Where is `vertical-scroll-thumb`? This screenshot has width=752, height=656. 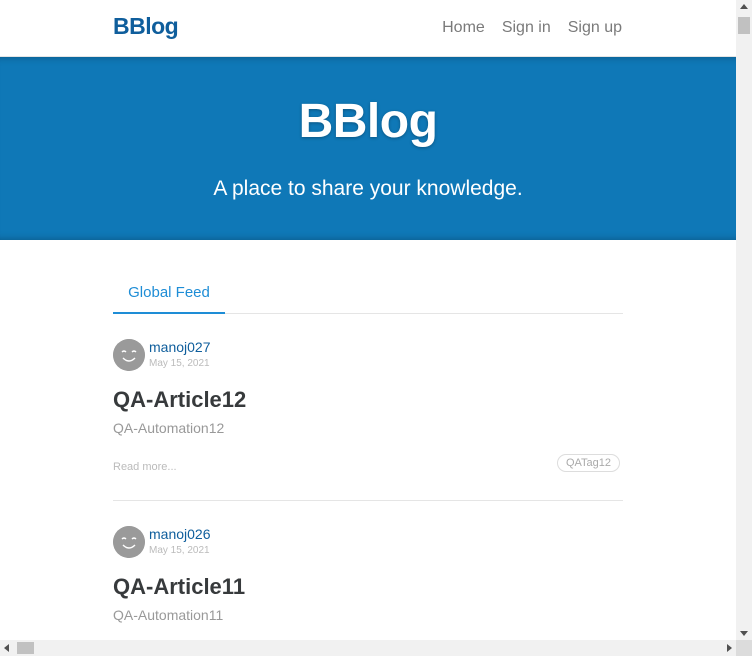
vertical-scroll-thumb is located at coordinates (744, 25).